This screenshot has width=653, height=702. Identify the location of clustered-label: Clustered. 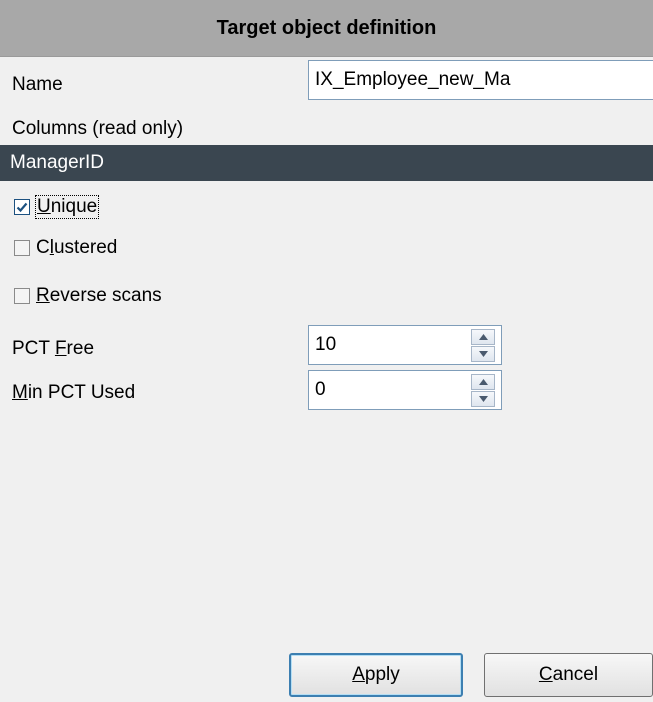
(77, 247).